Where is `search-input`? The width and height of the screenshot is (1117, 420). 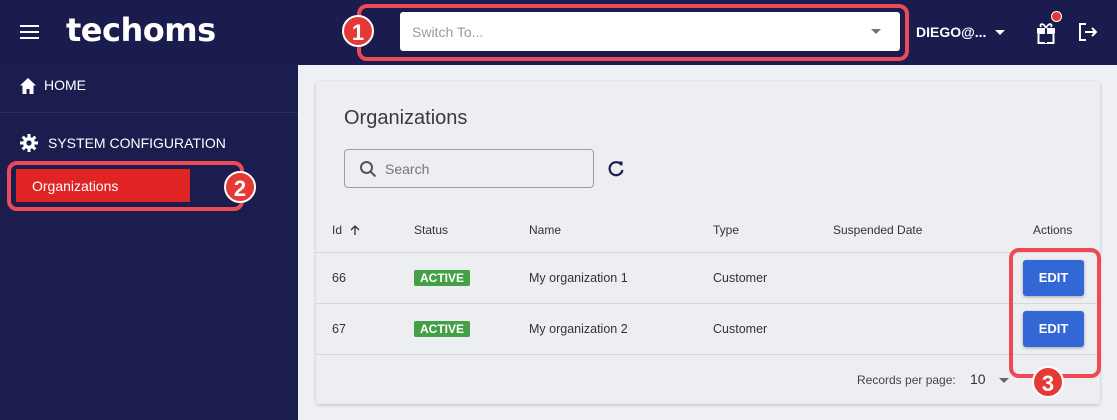
search-input is located at coordinates (487, 168).